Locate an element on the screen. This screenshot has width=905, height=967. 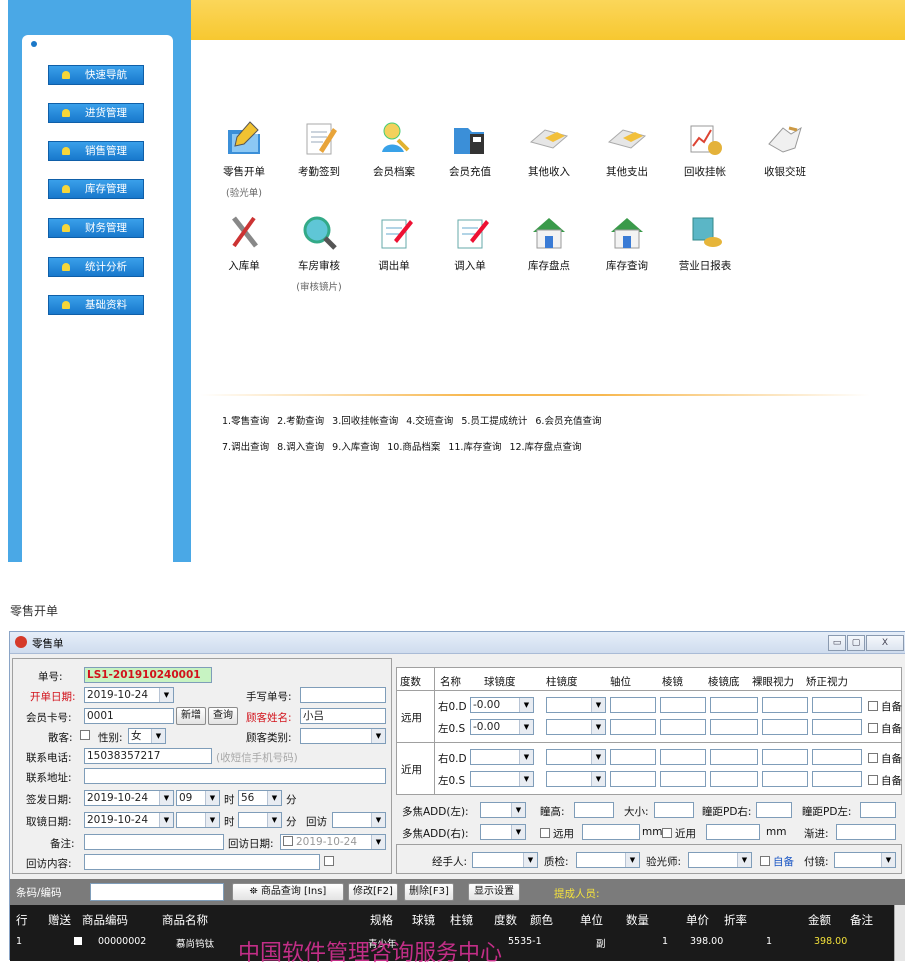
query-member-button: 查询 is located at coordinates (223, 716).